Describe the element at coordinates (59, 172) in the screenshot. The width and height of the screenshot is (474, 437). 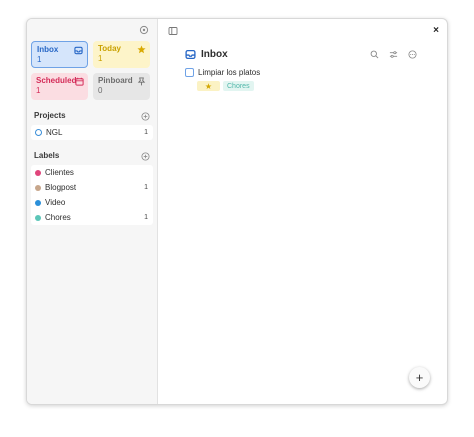
I see `label-name: Clientes` at that location.